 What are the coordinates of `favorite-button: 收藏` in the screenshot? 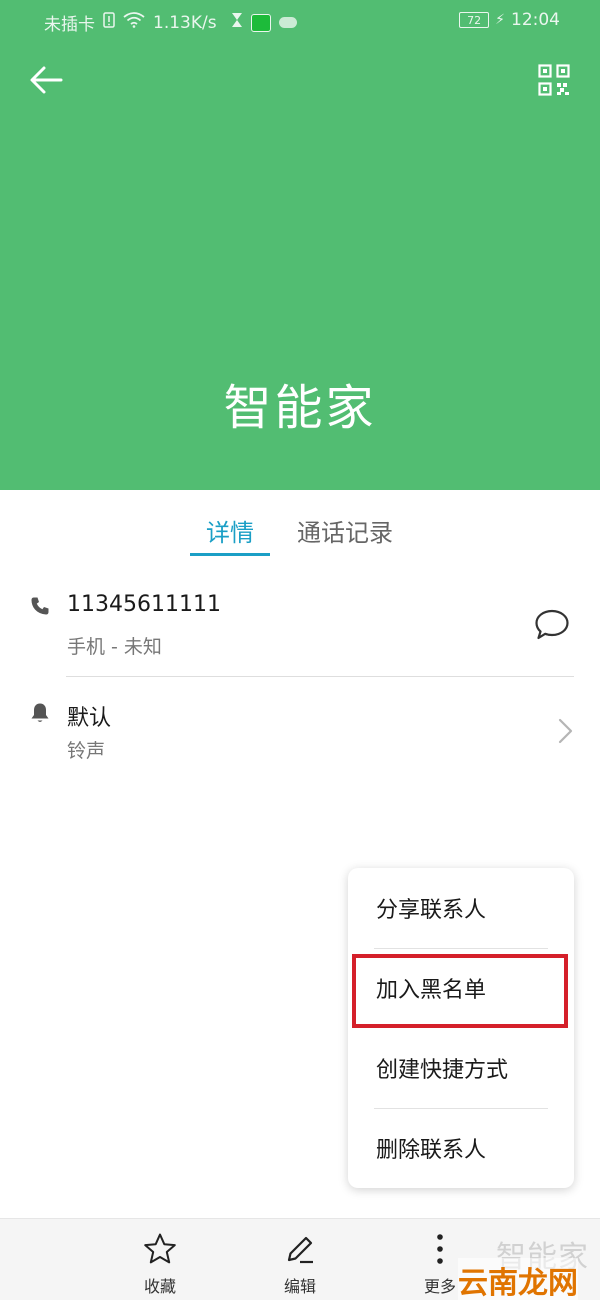 It's located at (160, 1259).